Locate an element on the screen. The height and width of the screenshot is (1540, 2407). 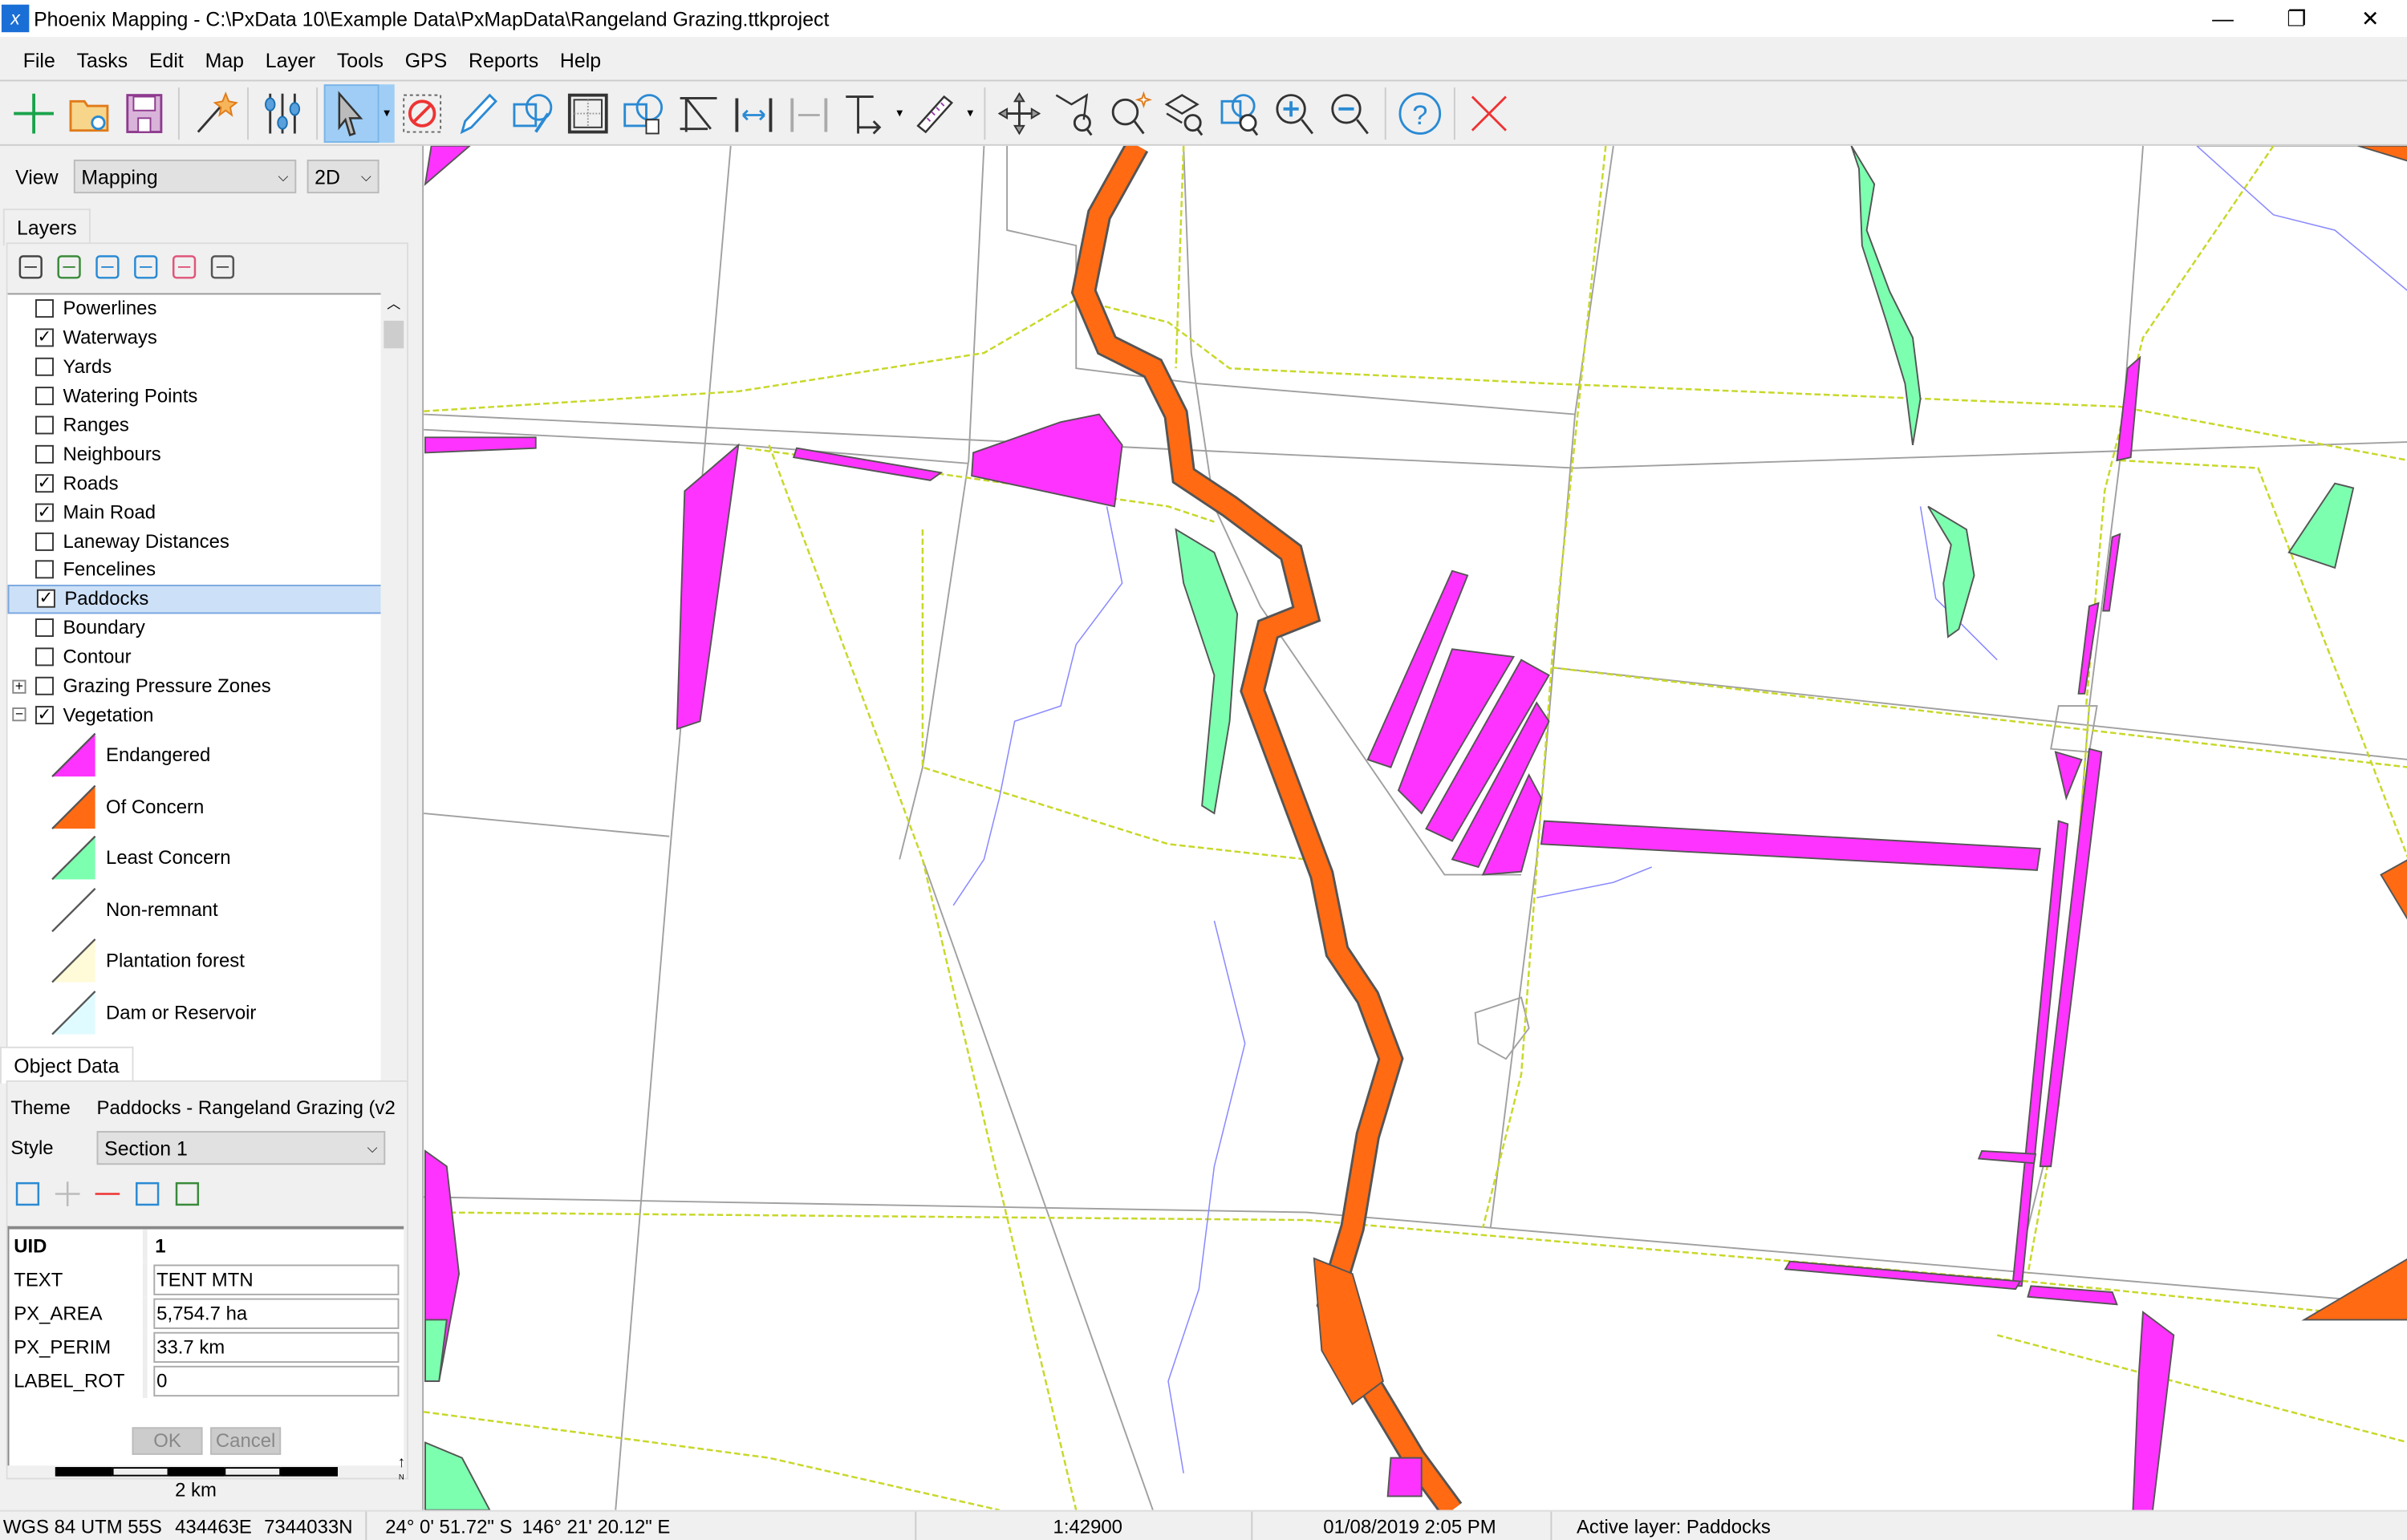
cancel-button: Cancel is located at coordinates (246, 1441).